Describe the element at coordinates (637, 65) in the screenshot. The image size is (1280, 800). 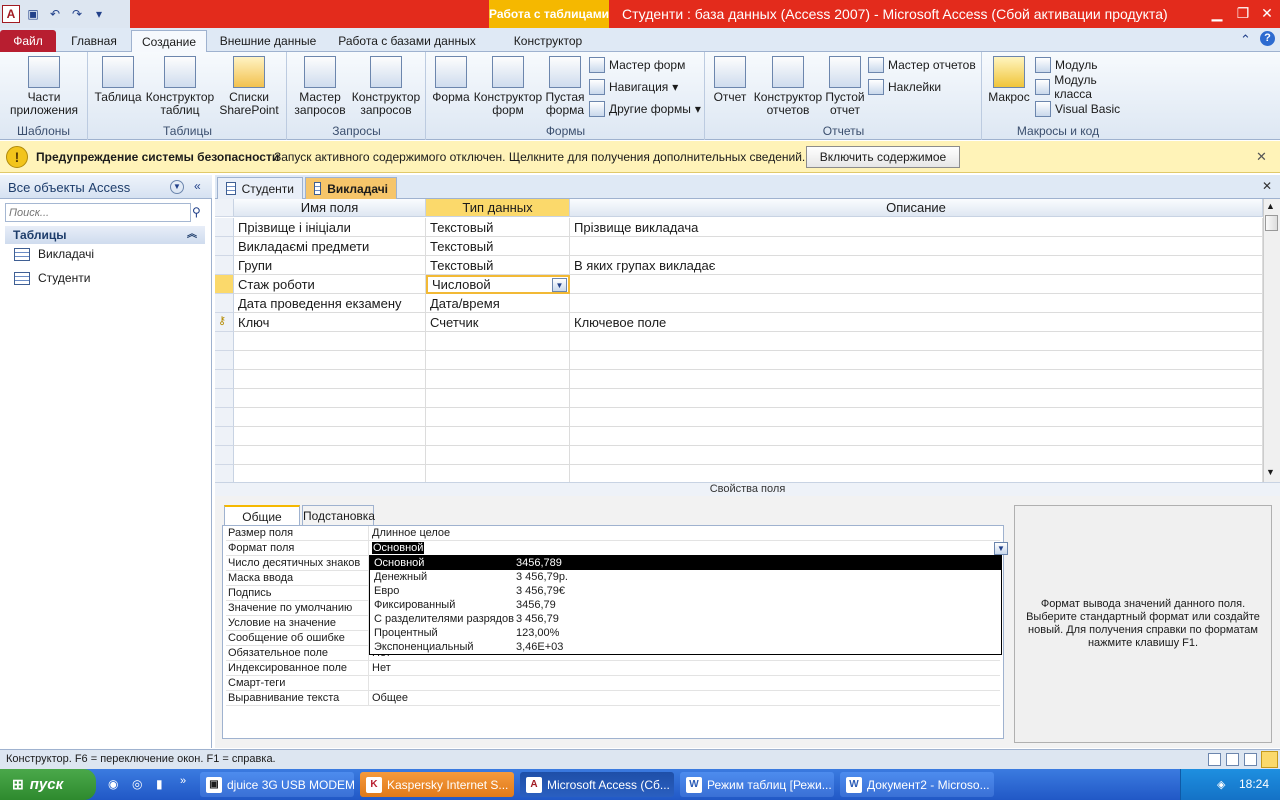
I see `form-wizard-button: Мастер форм` at that location.